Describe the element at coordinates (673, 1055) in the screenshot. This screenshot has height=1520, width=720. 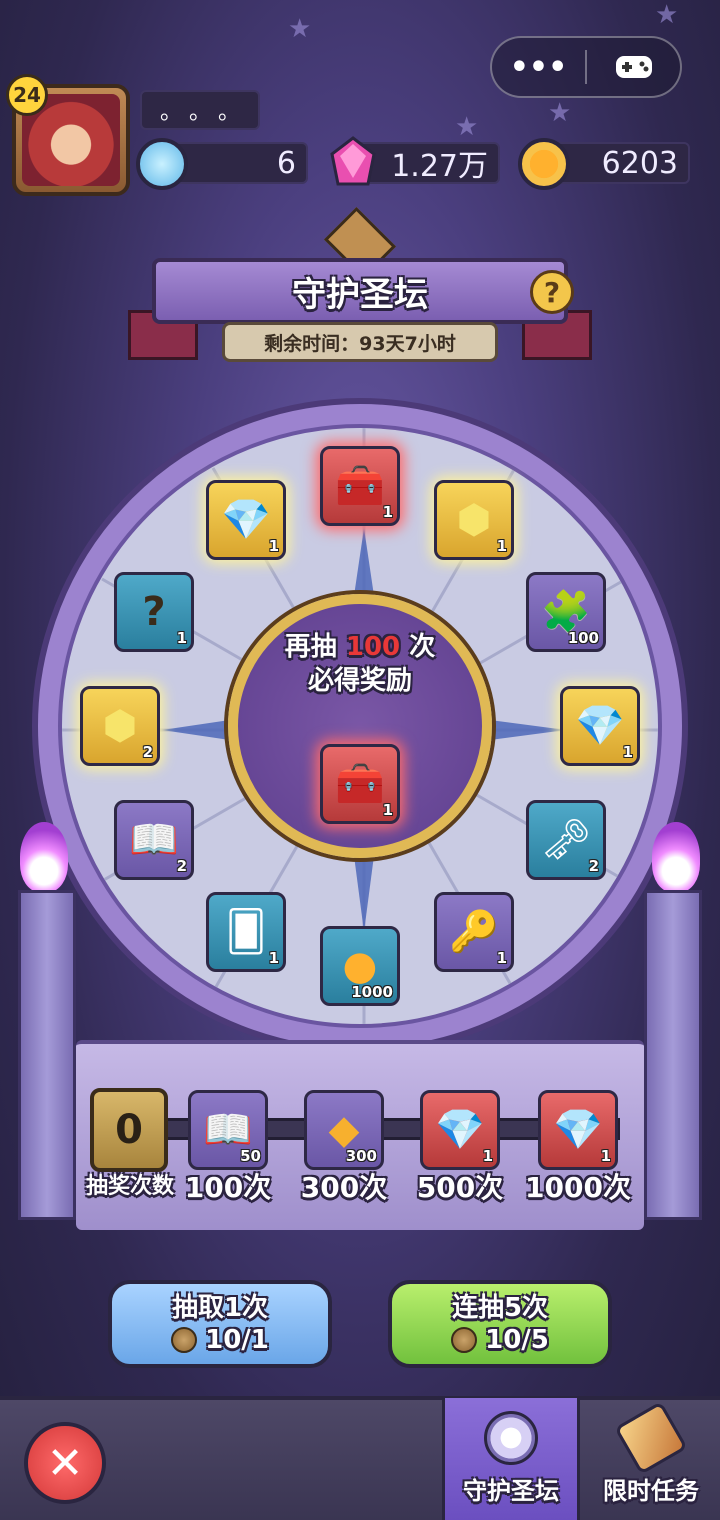
I see `pillar-right` at that location.